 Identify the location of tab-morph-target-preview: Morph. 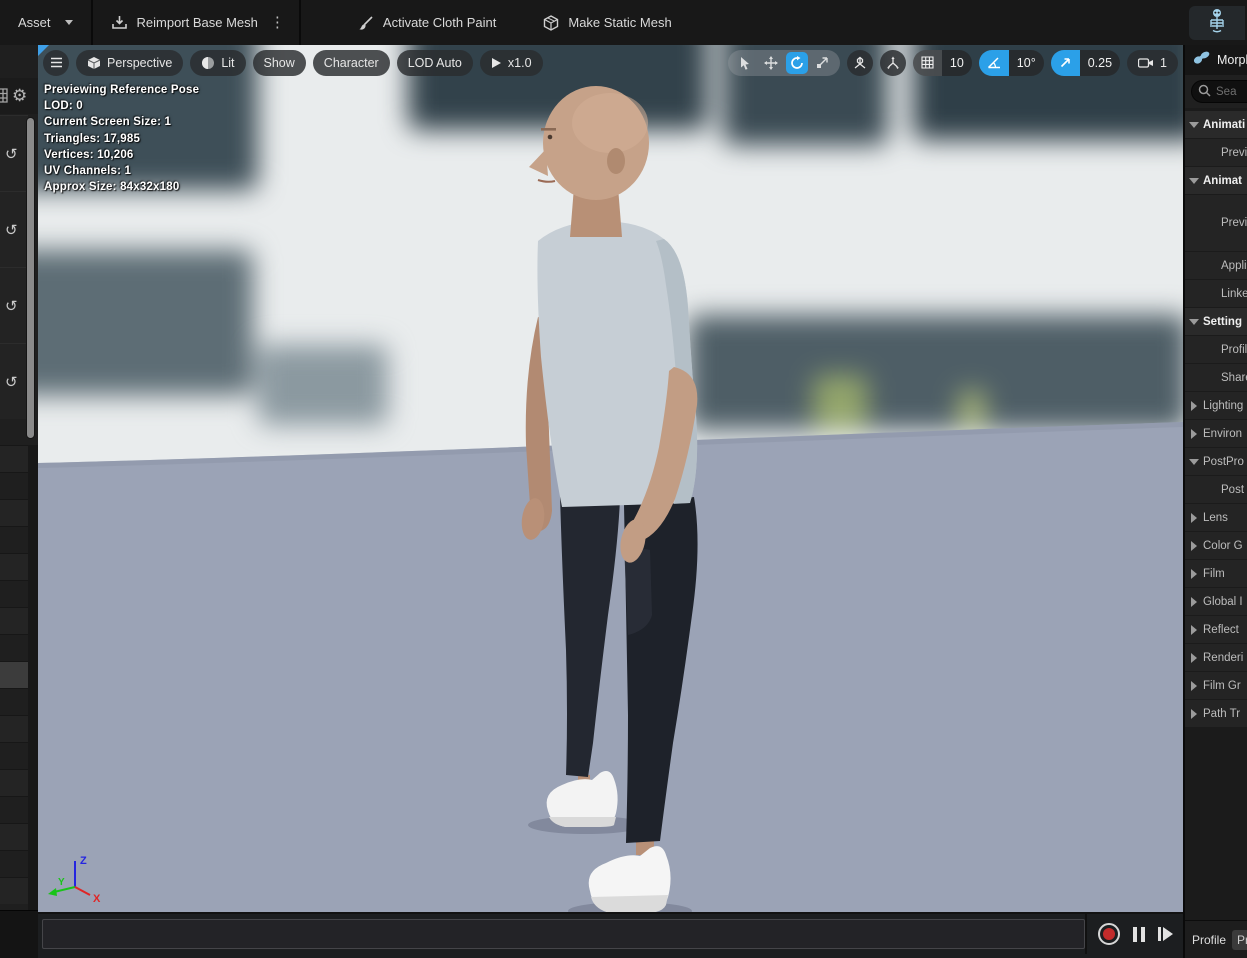
(1216, 60).